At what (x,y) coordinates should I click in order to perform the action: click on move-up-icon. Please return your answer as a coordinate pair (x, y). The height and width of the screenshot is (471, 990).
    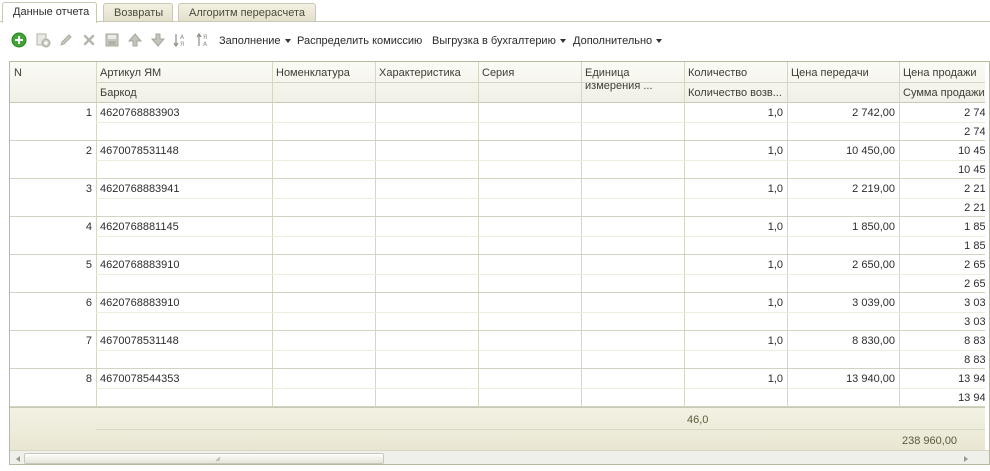
    Looking at the image, I should click on (135, 40).